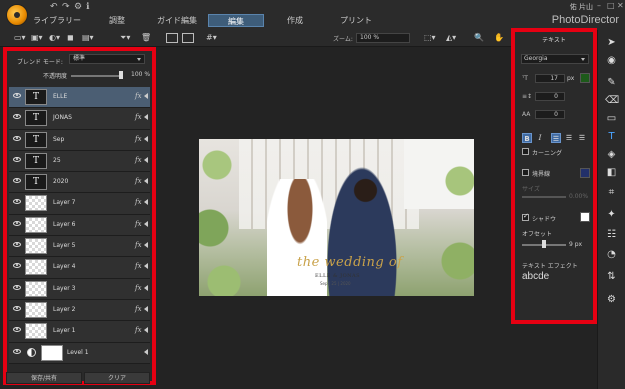 The width and height of the screenshot is (625, 389). I want to click on layer-row: Layer 4 fx, so click(79, 268).